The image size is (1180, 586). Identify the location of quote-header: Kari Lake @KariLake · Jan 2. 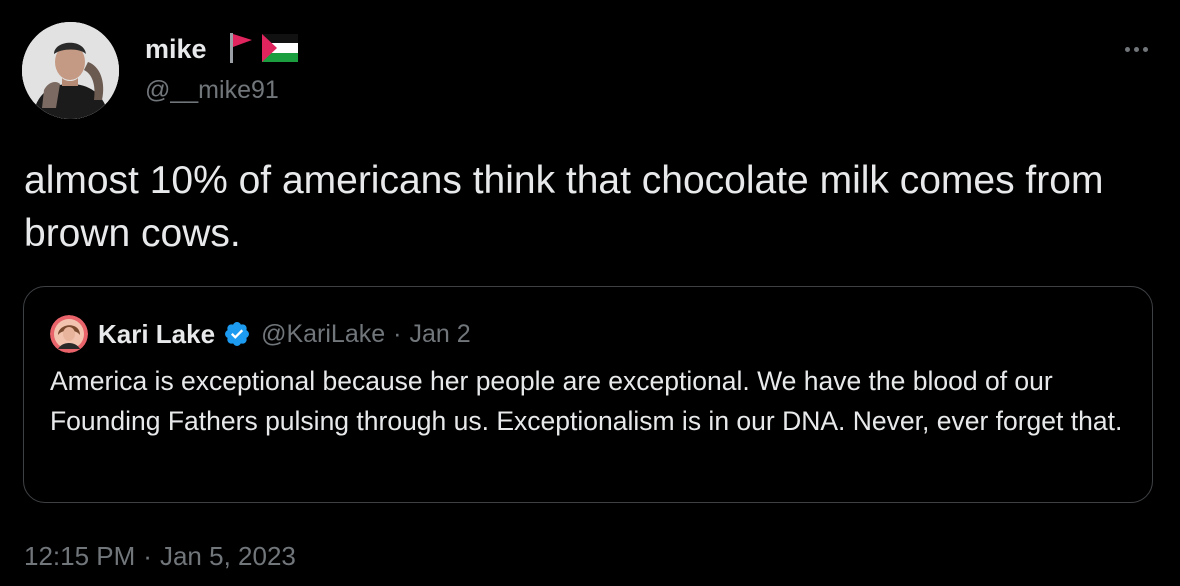
(284, 334).